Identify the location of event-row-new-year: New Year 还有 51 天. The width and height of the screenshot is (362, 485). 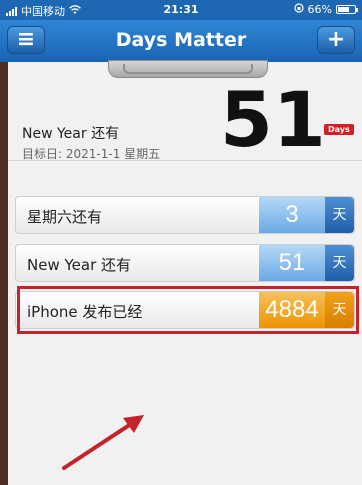
(185, 263).